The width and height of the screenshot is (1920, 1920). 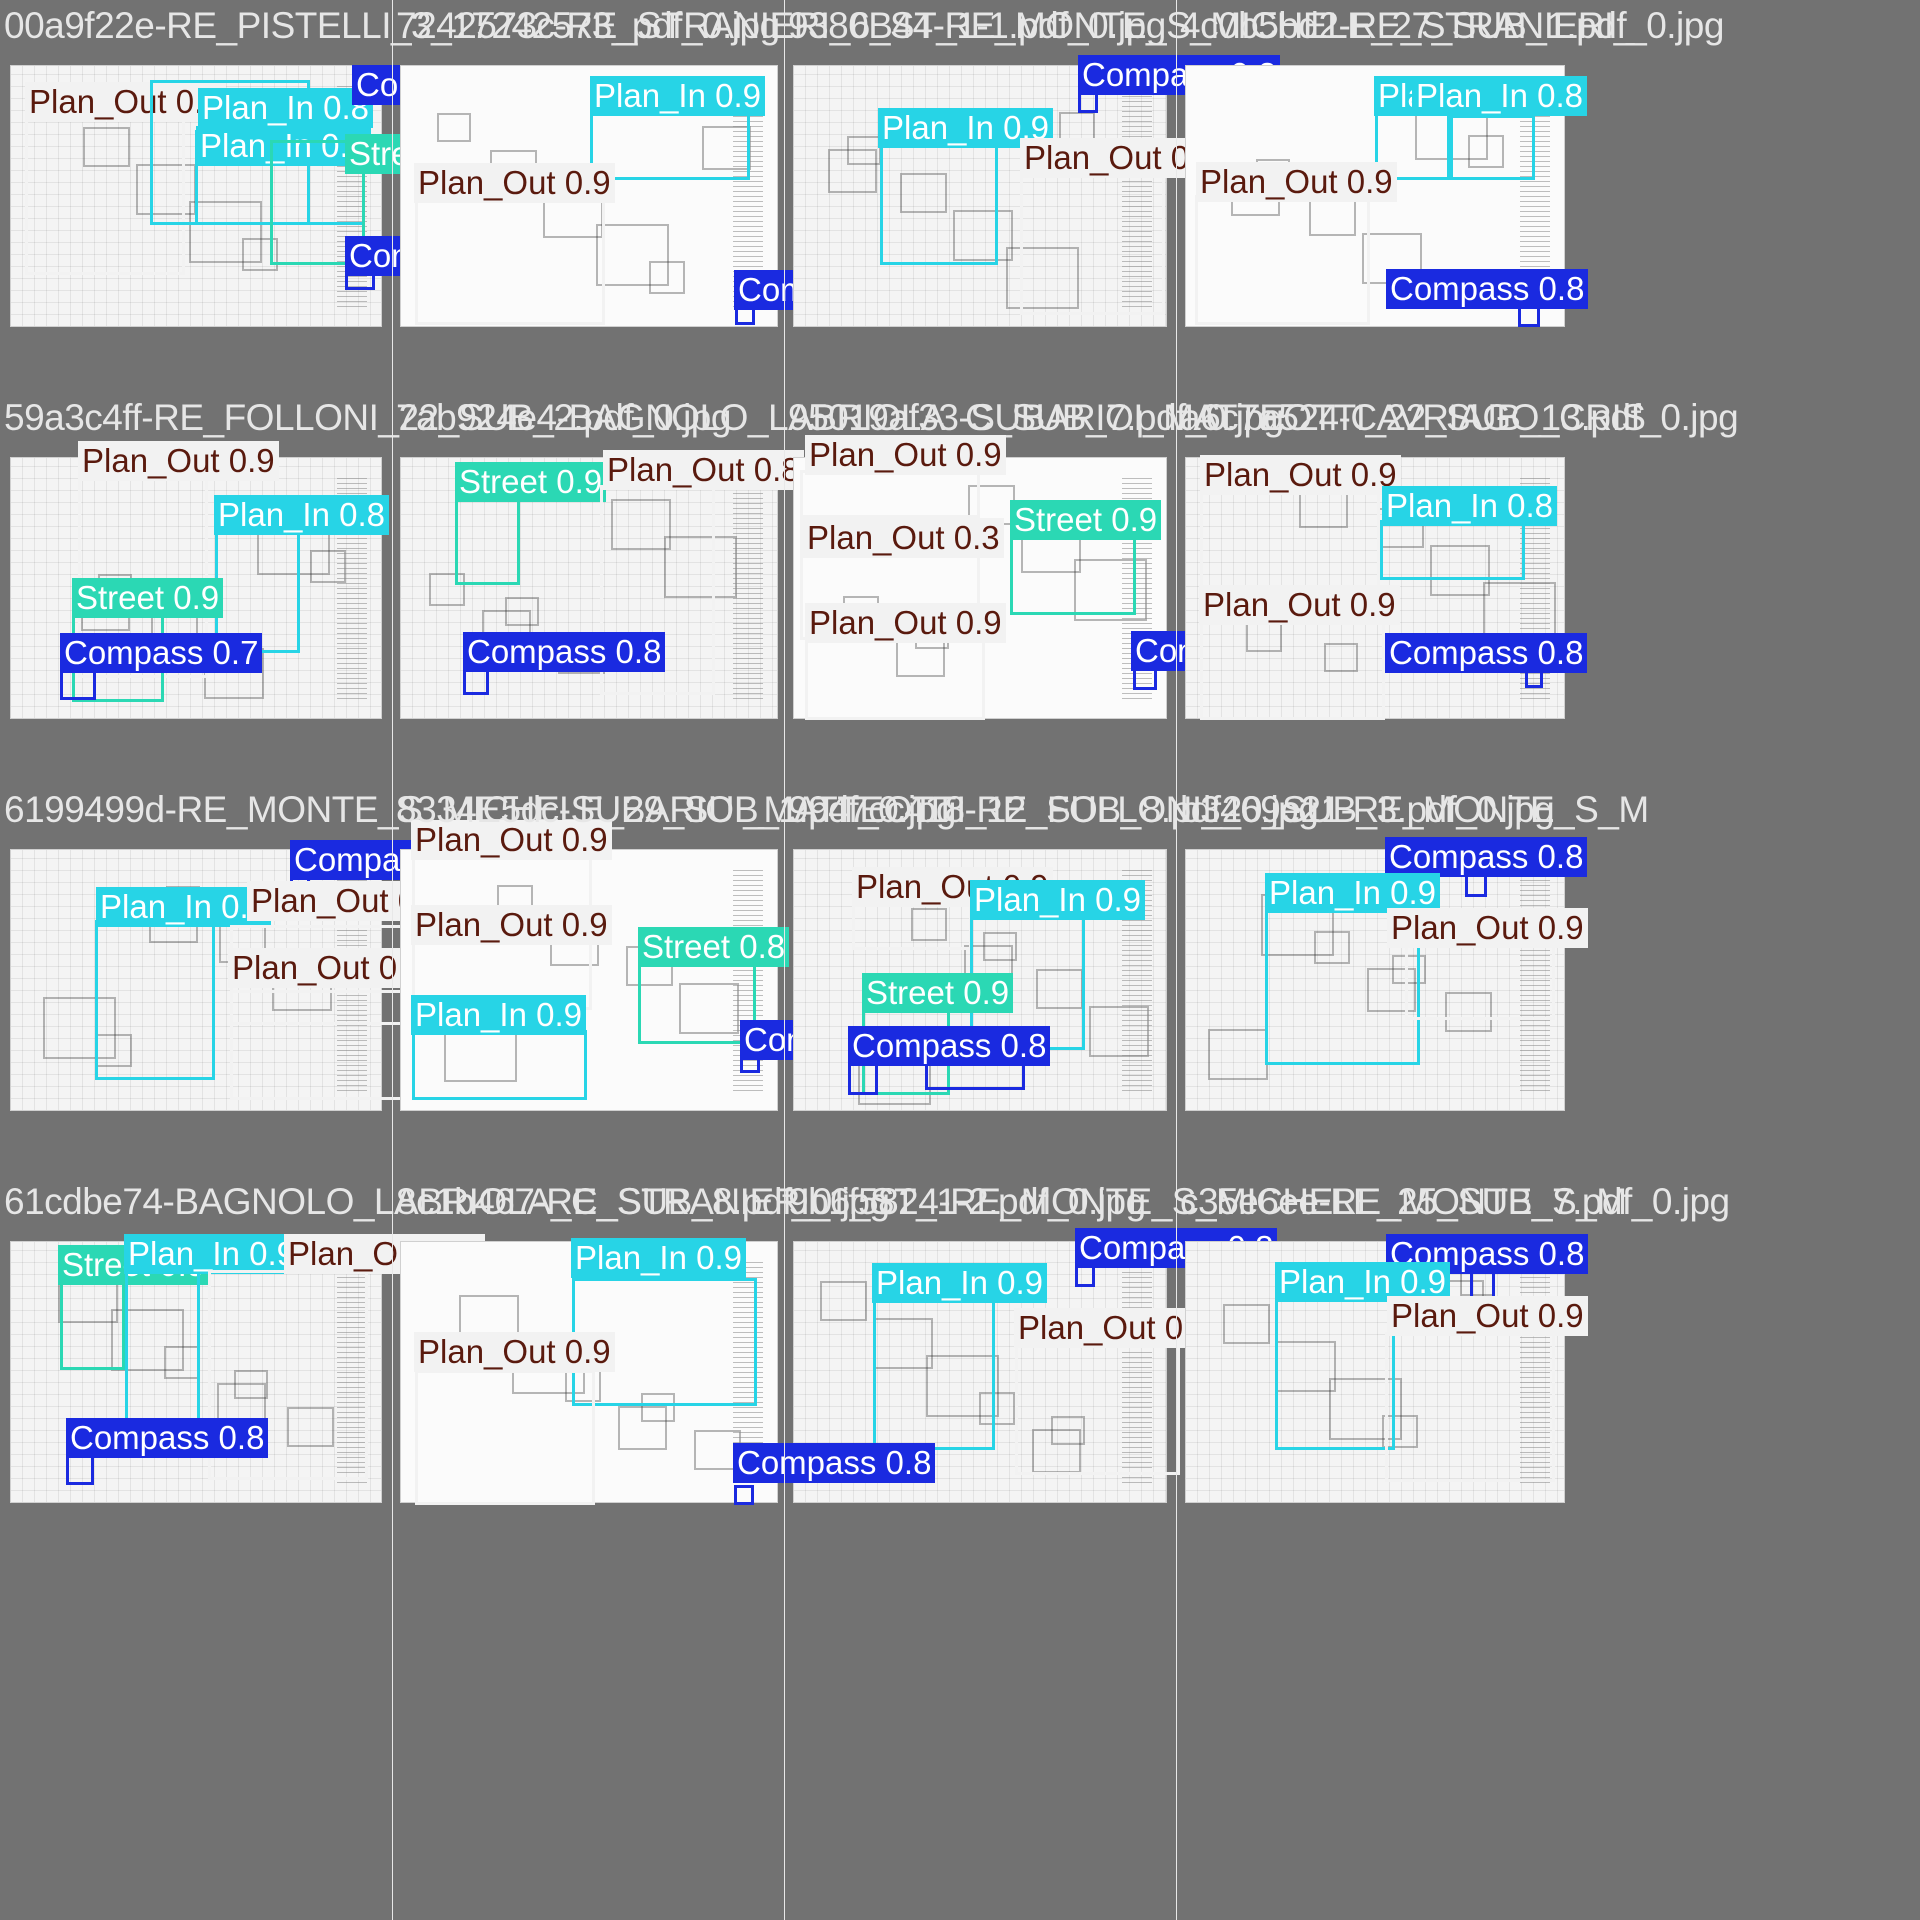 I want to click on detection-label: Street 0.8, so click(x=714, y=947).